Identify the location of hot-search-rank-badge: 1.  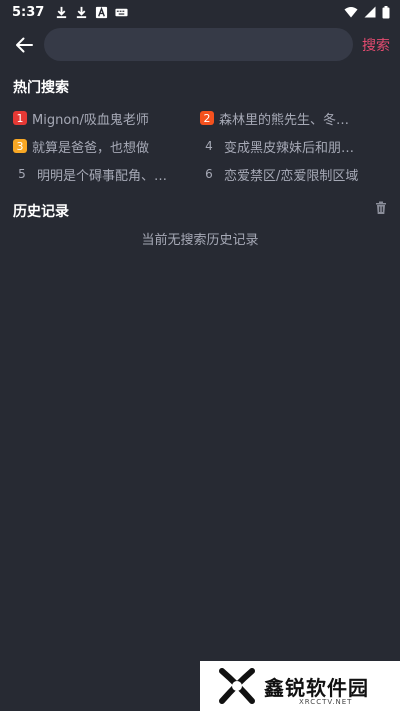
(20, 118).